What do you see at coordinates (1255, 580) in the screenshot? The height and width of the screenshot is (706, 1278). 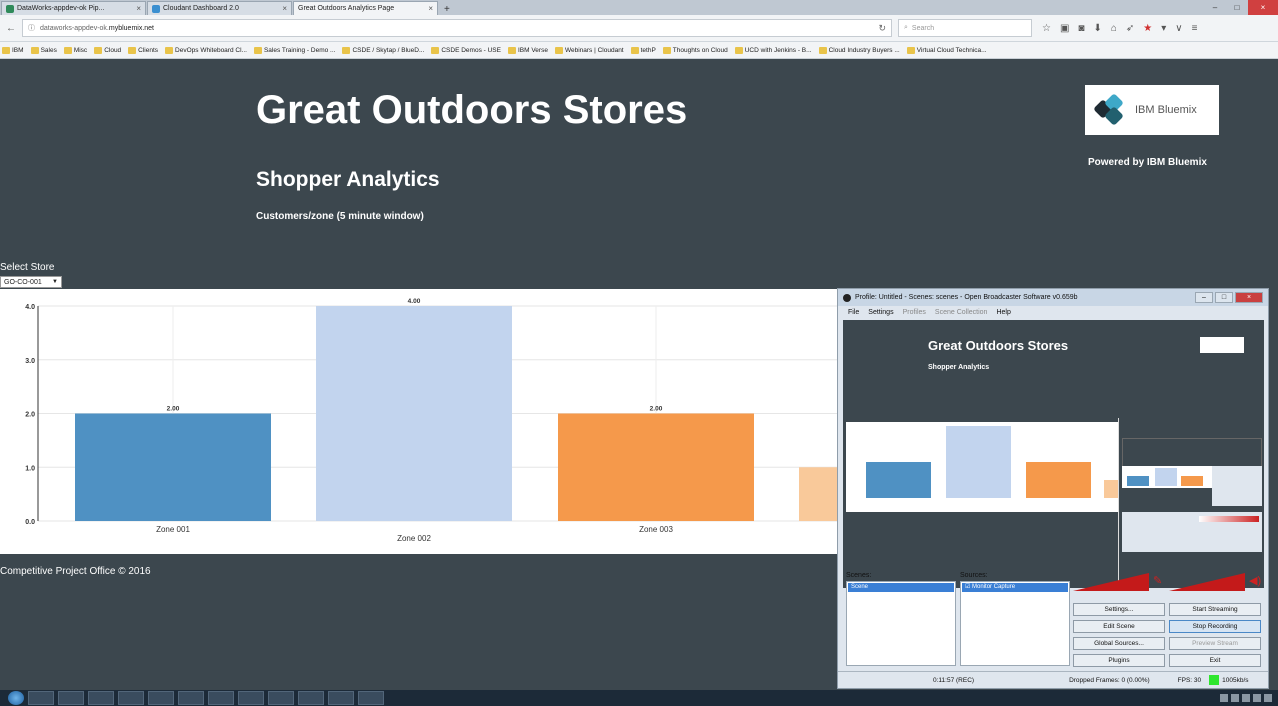 I see `speaker-icon: ◀)` at bounding box center [1255, 580].